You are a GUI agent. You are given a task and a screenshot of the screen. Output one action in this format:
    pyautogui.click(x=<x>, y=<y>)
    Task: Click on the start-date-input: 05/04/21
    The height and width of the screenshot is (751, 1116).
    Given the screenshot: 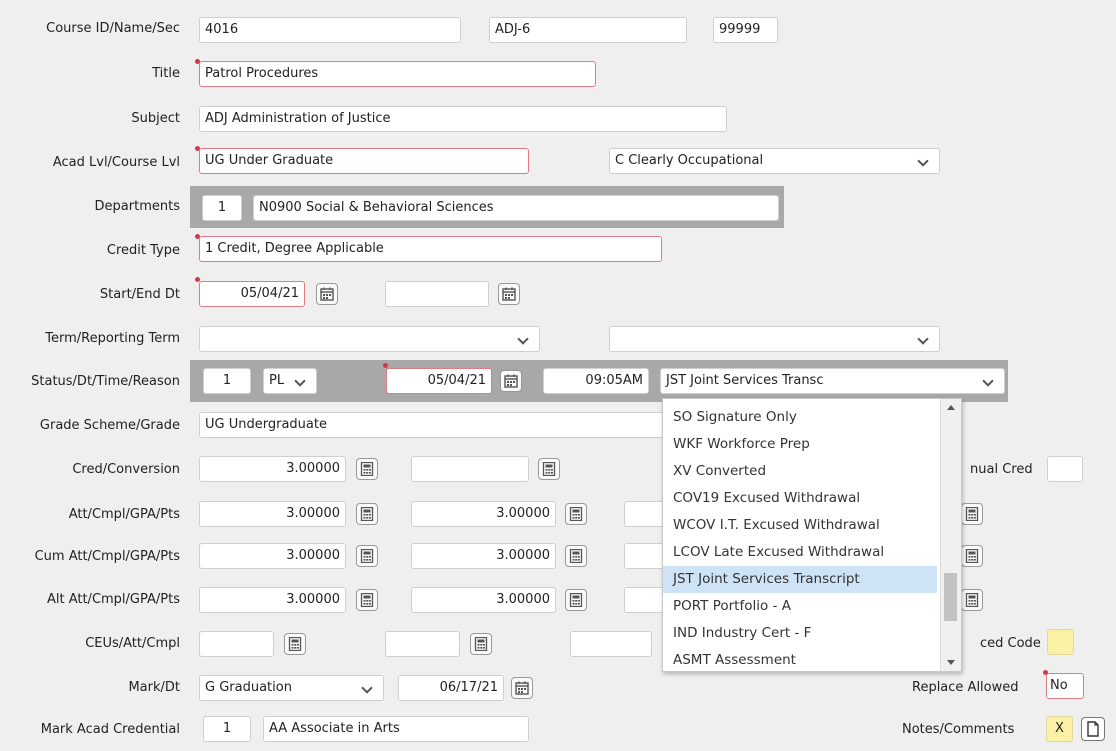 What is the action you would take?
    pyautogui.click(x=252, y=294)
    